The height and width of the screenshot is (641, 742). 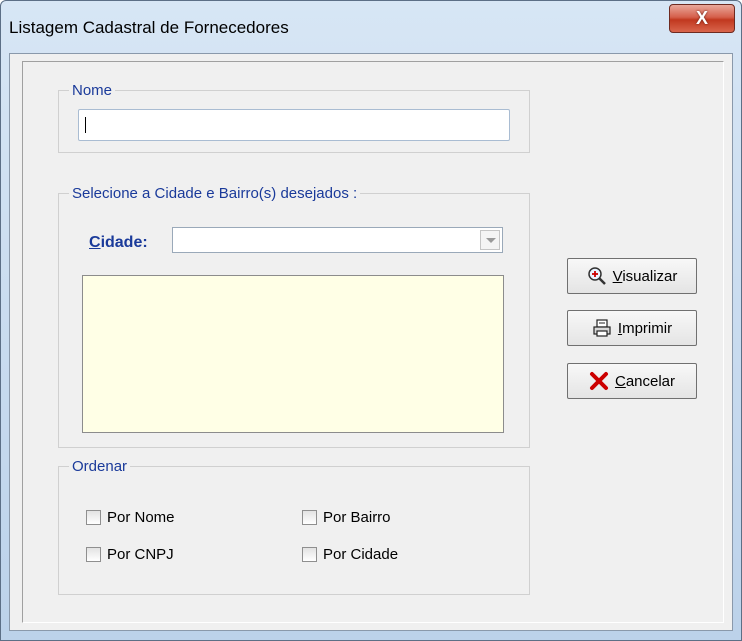 I want to click on bairros-list, so click(x=293, y=354).